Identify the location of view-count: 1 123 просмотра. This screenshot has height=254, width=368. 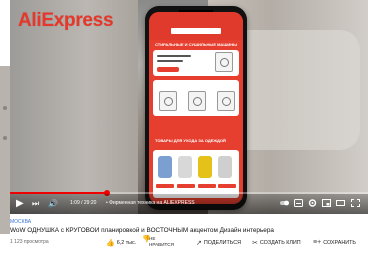
(29, 242).